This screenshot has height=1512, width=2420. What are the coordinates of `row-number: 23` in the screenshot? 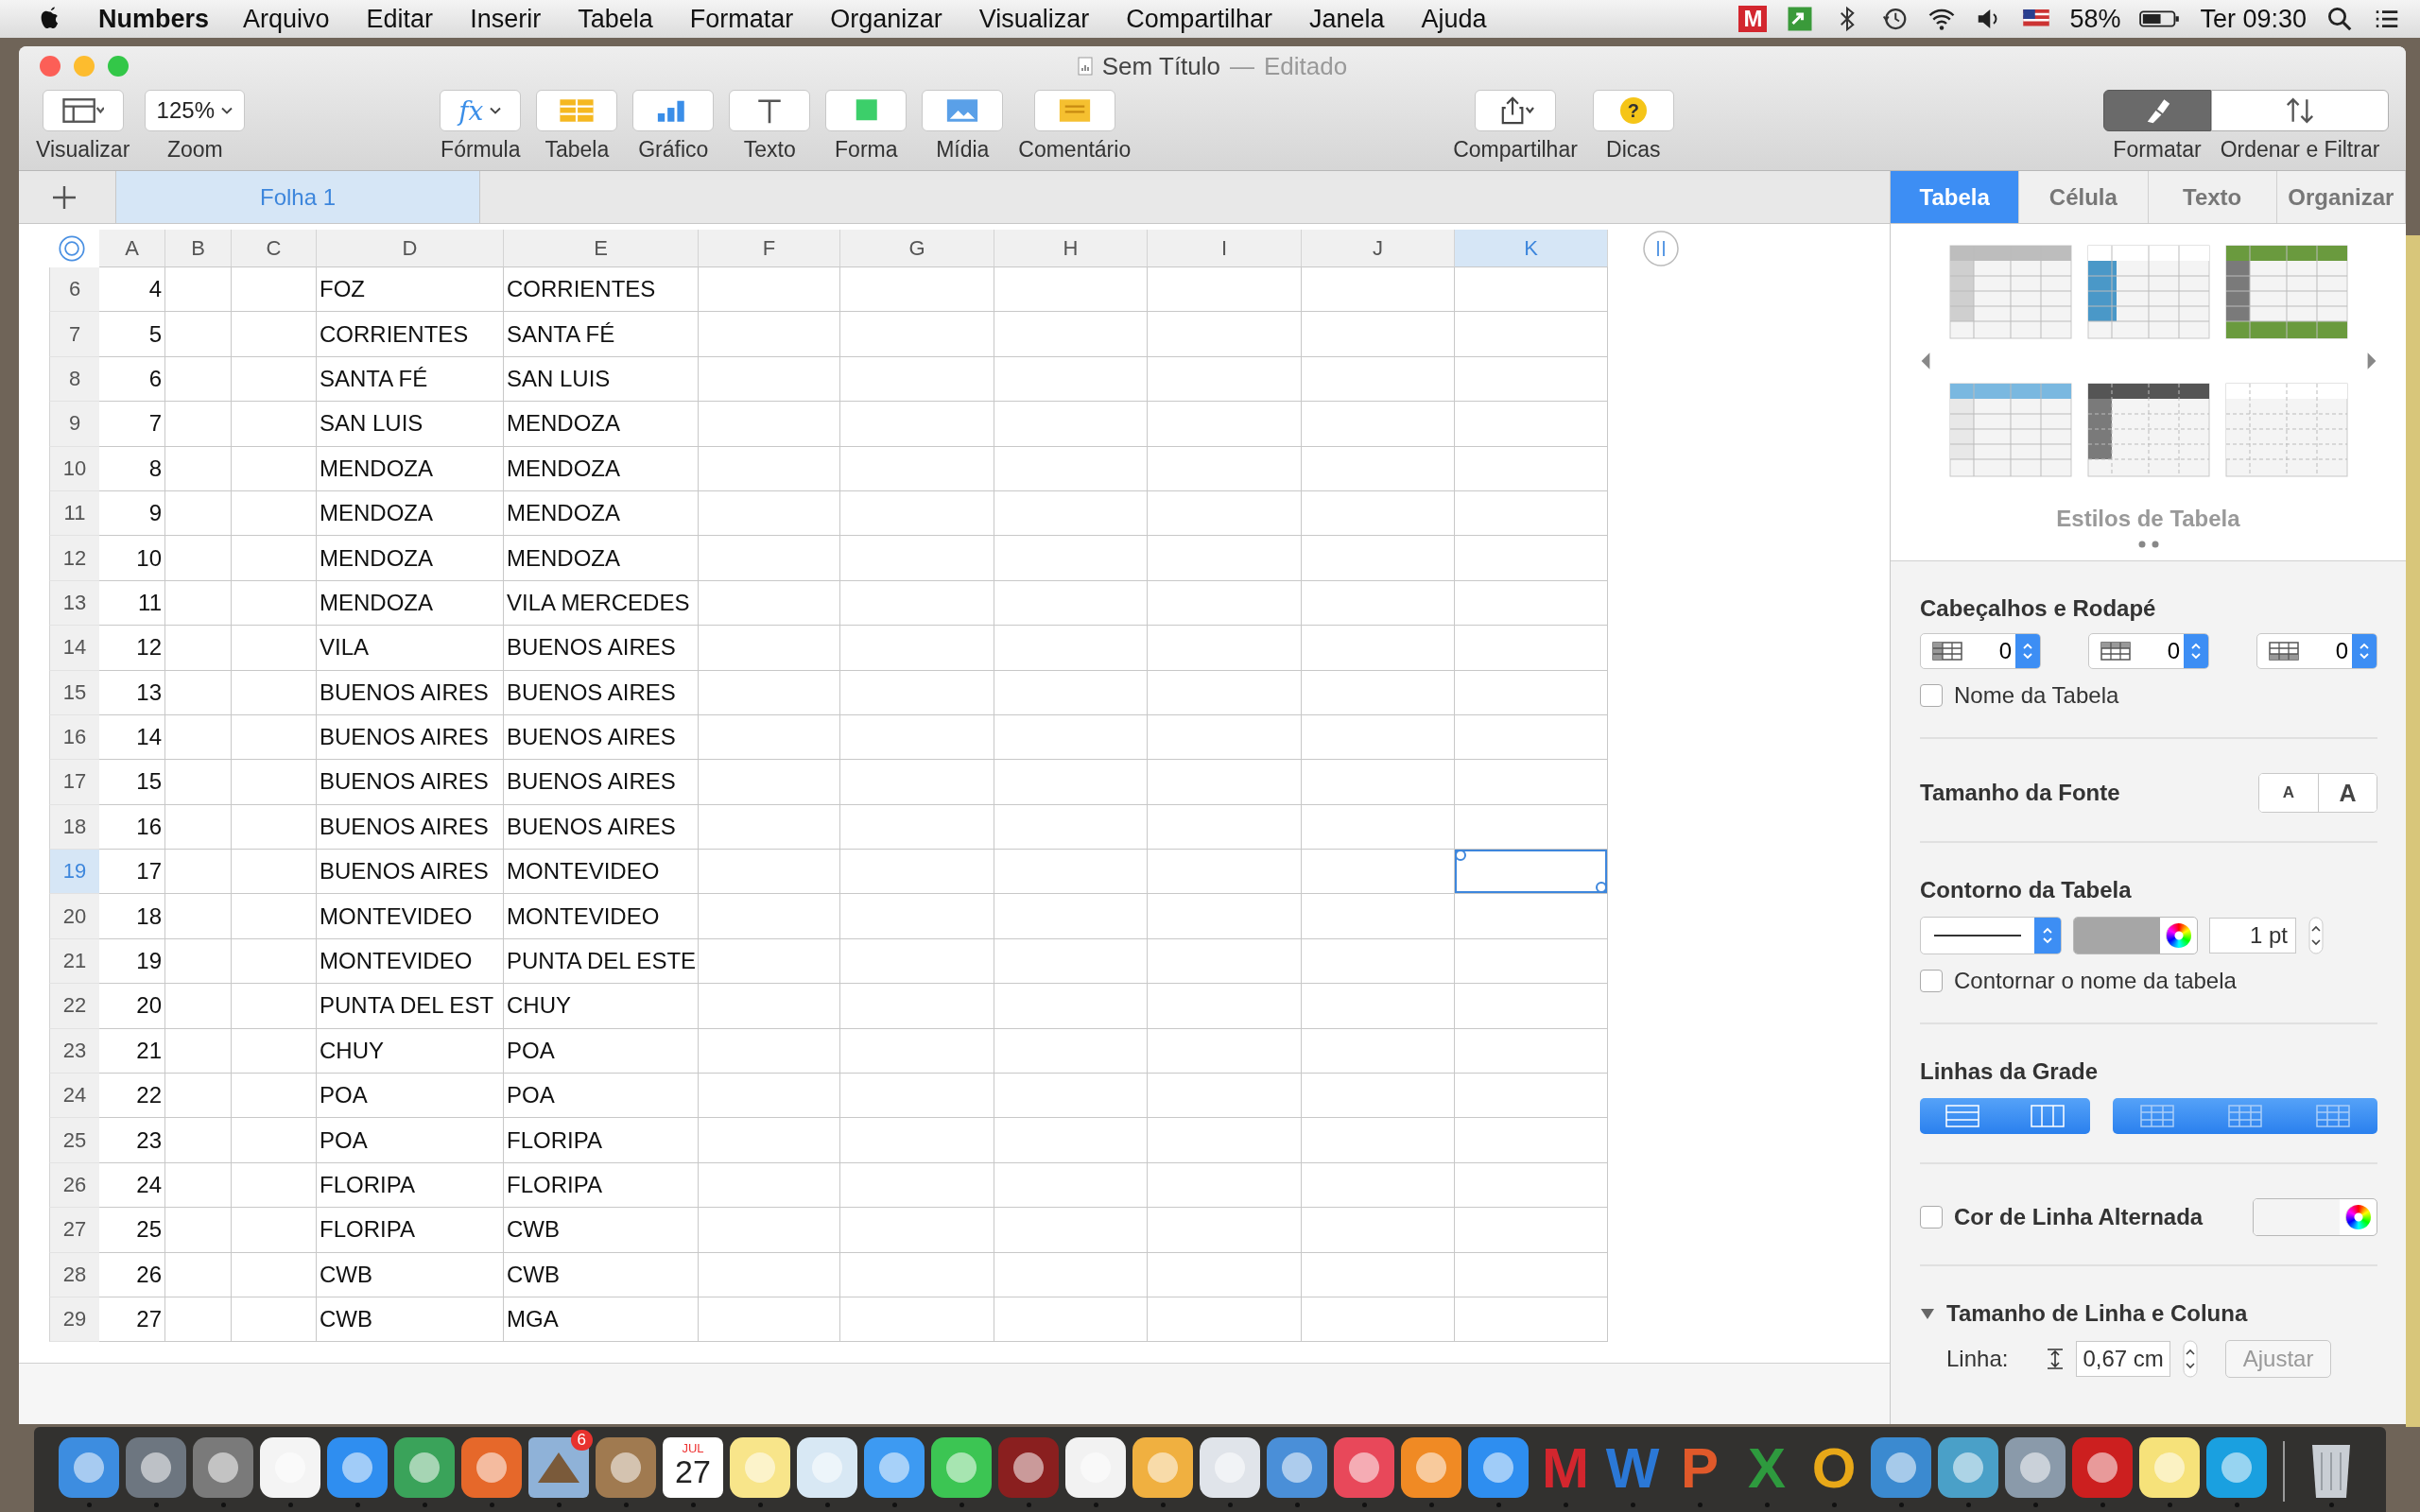 It's located at (74, 1051).